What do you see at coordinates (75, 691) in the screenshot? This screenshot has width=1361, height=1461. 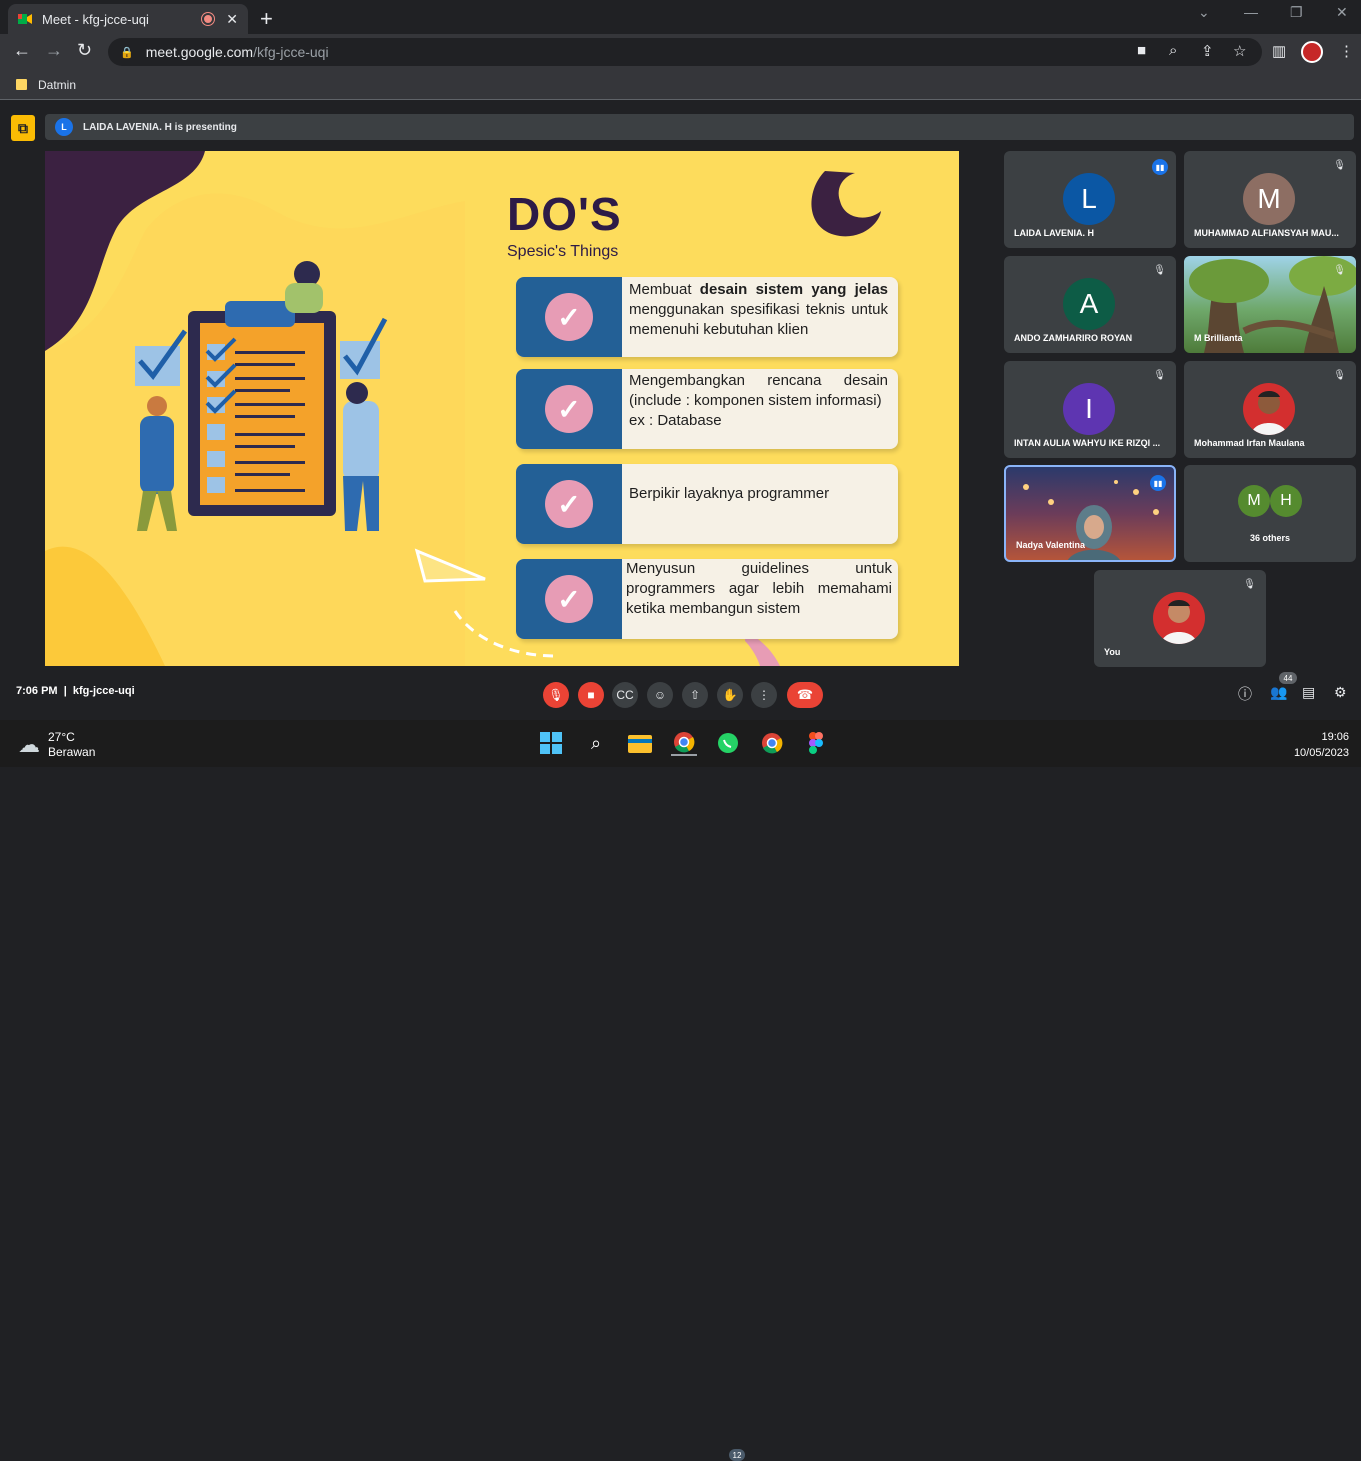 I see `meeting-info: 7:06 PM | kfg-jcce-uqi` at bounding box center [75, 691].